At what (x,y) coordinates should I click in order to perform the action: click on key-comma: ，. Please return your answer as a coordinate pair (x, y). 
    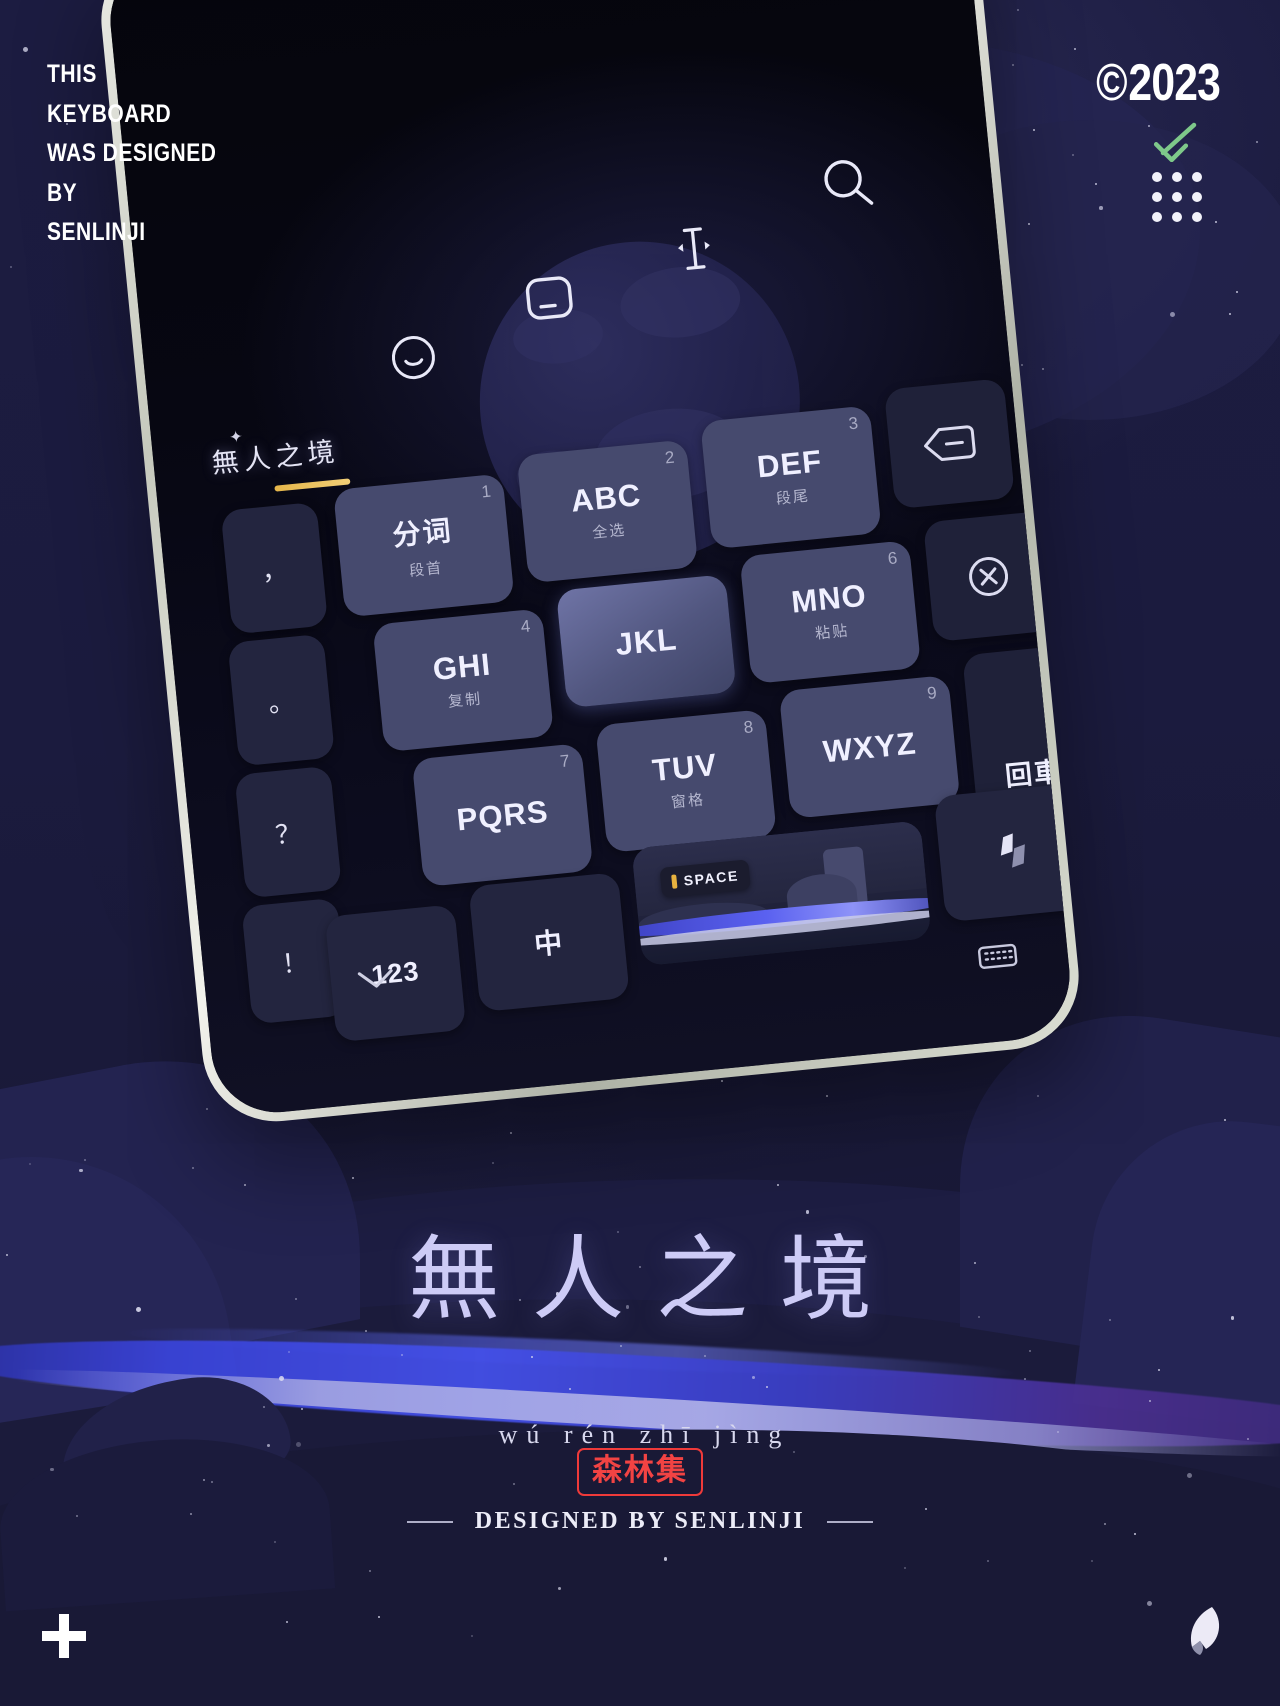
    Looking at the image, I should click on (274, 568).